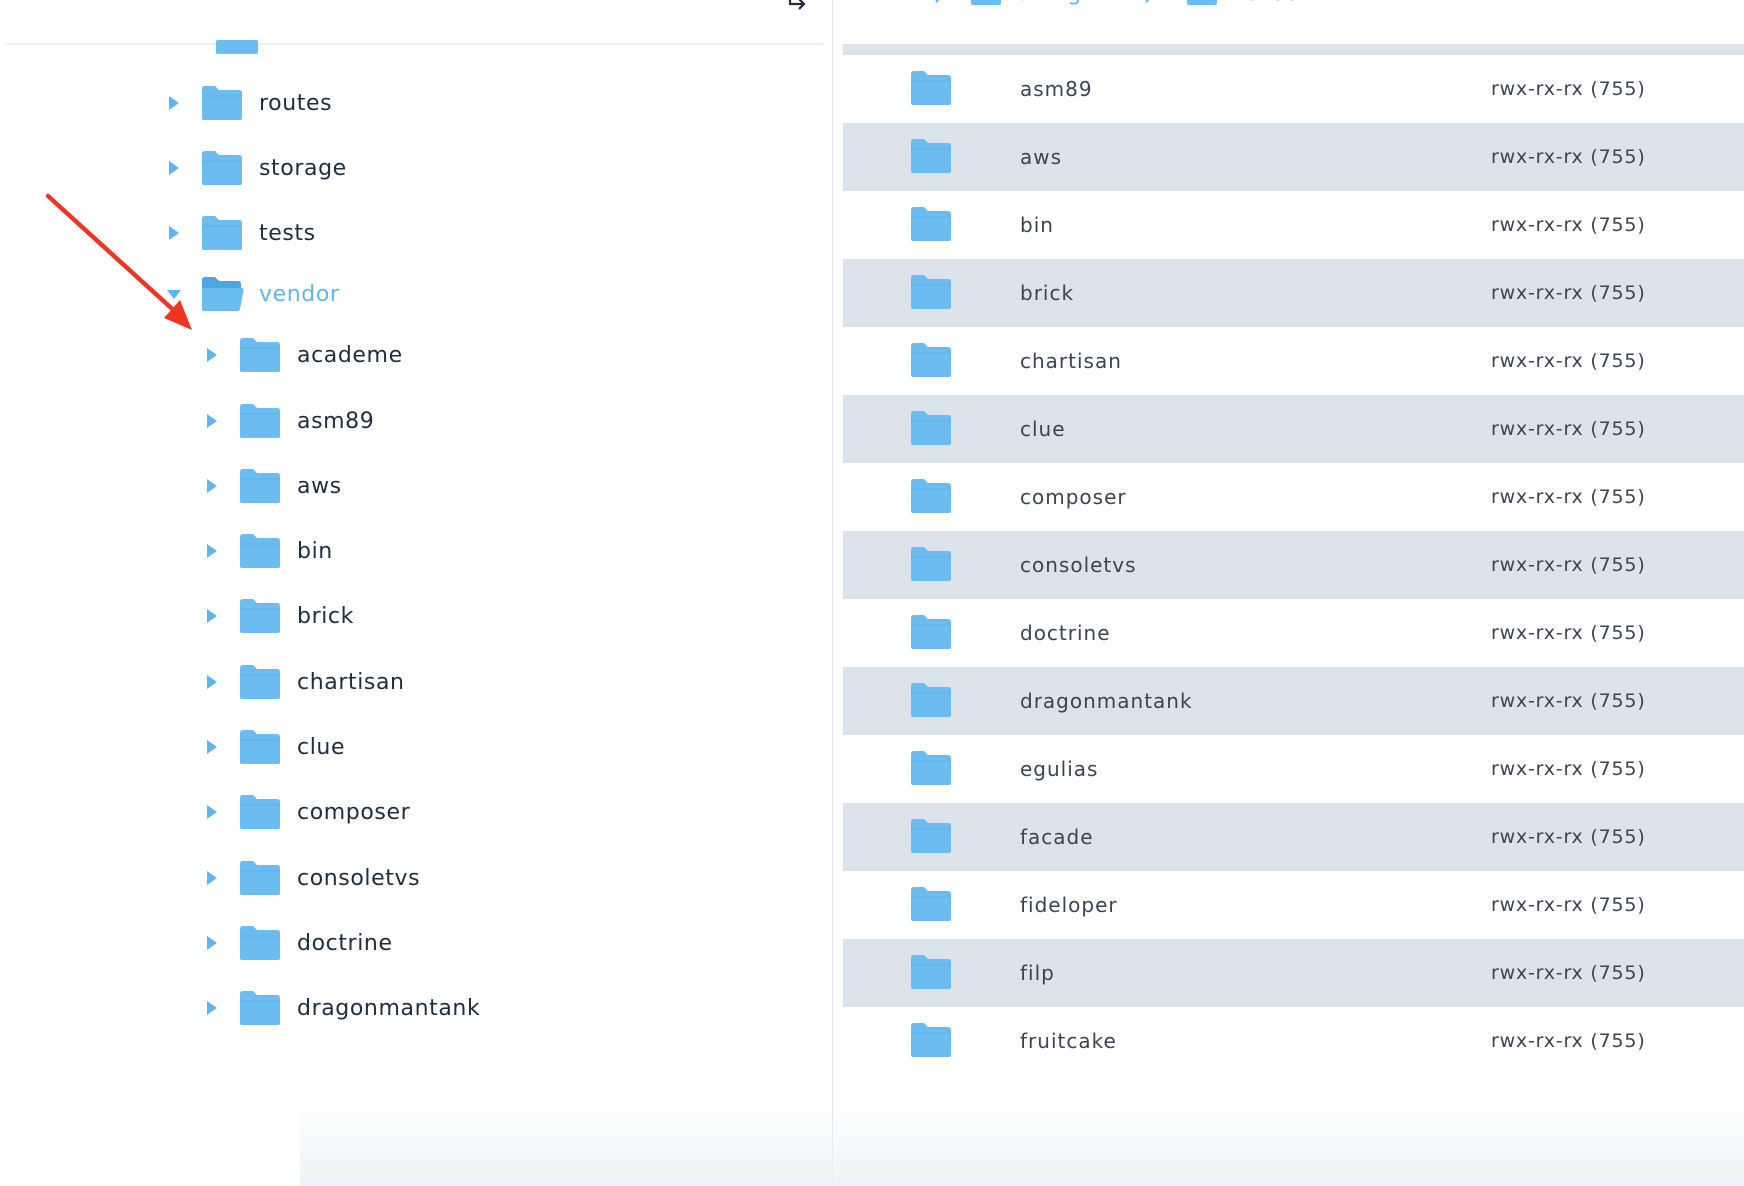  I want to click on file-name: dragonmantank, so click(1106, 701).